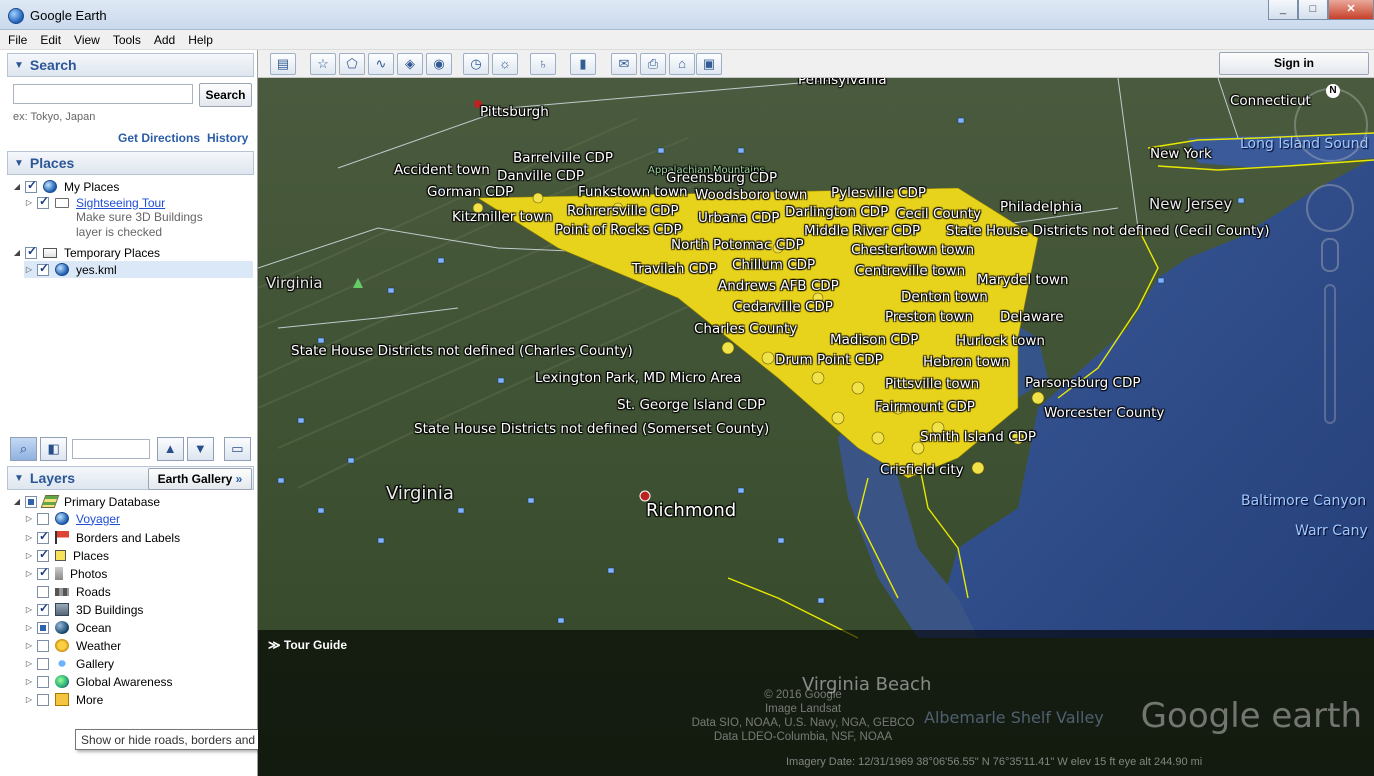 The image size is (1374, 776). Describe the element at coordinates (682, 64) in the screenshot. I see `google-maps-icon: ⌂` at that location.